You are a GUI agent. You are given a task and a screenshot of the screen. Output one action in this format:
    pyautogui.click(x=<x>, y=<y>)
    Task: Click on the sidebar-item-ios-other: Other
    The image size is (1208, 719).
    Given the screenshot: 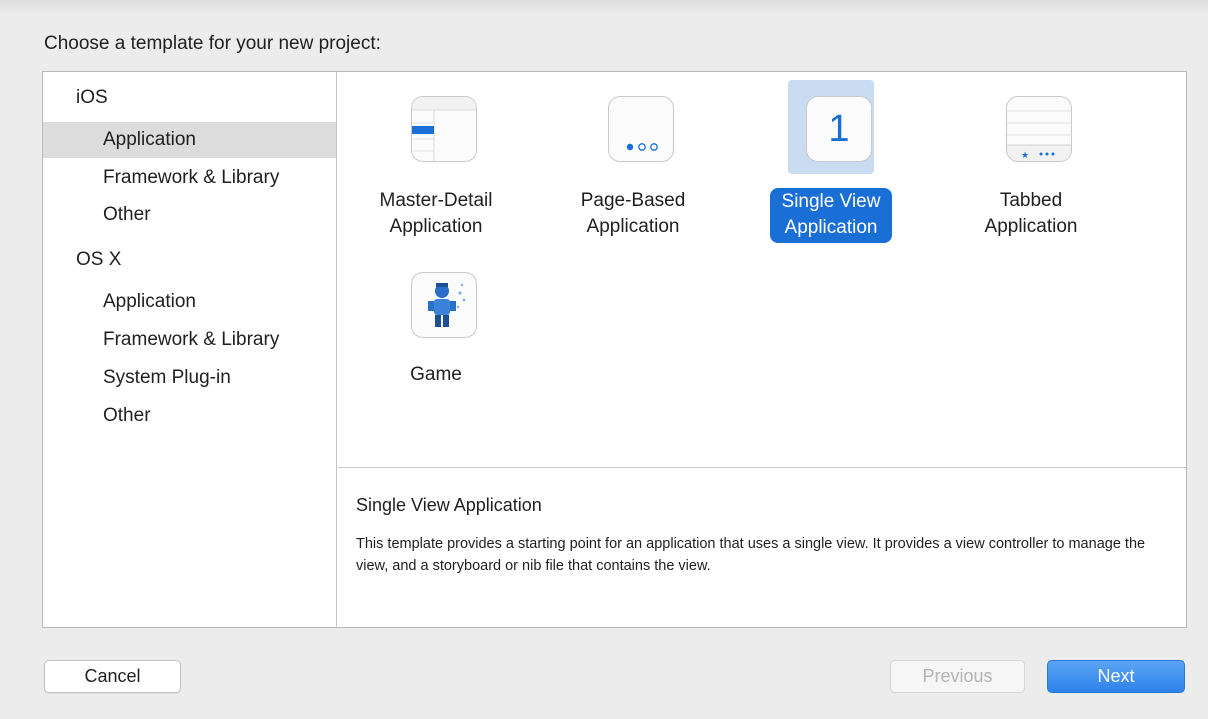 What is the action you would take?
    pyautogui.click(x=189, y=215)
    